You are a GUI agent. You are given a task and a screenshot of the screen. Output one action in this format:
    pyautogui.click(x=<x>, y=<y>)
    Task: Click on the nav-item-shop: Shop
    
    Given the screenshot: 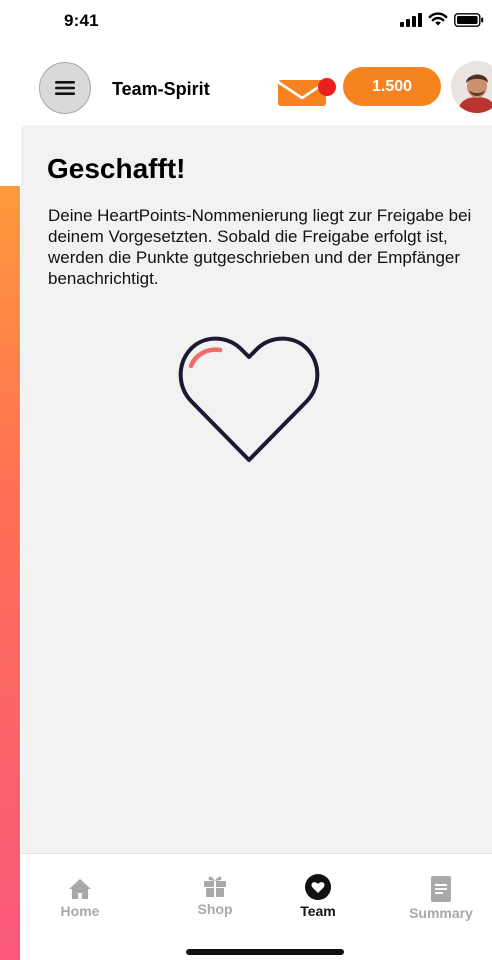 What is the action you would take?
    pyautogui.click(x=215, y=895)
    